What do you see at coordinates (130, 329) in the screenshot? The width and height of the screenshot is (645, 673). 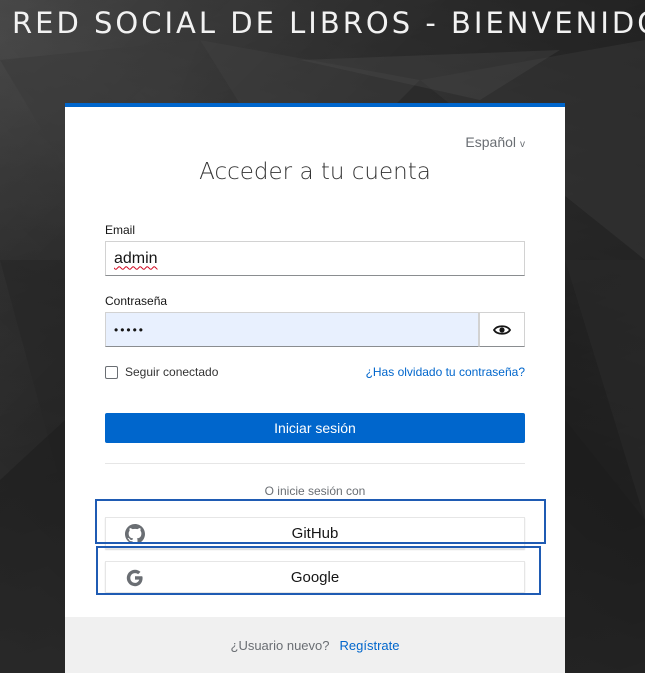 I see `password-value: •••••` at bounding box center [130, 329].